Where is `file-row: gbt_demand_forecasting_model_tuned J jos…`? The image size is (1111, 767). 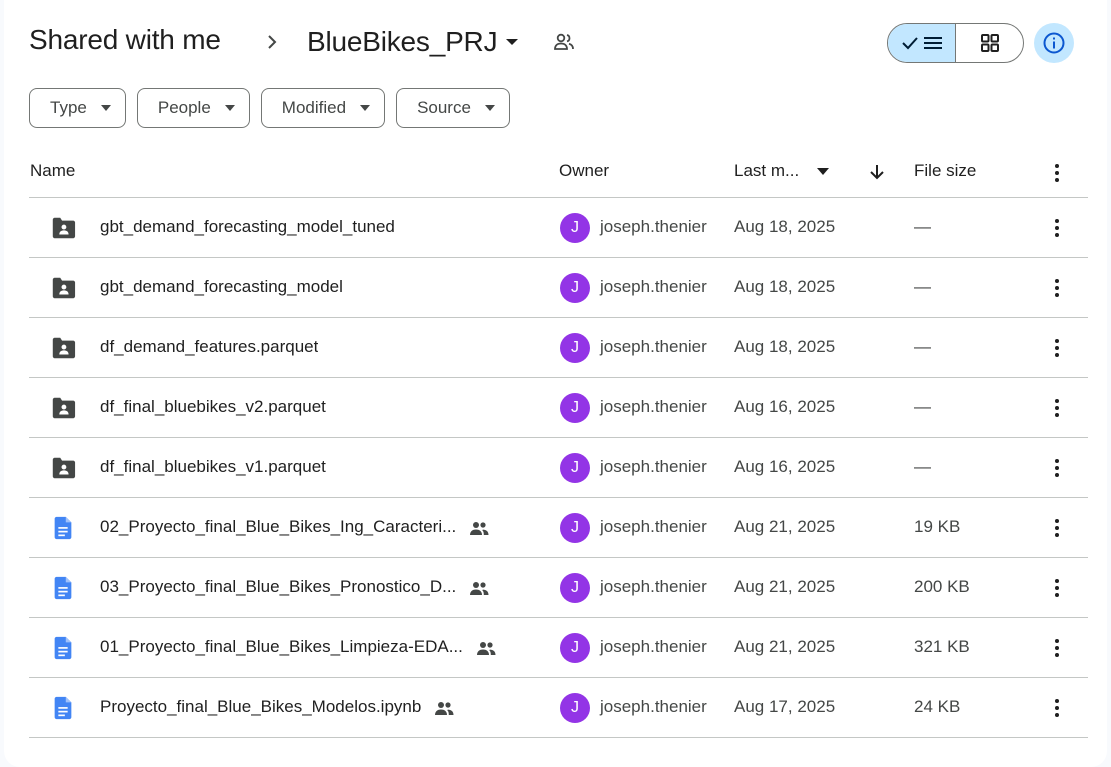
file-row: gbt_demand_forecasting_model_tuned J jos… is located at coordinates (558, 228).